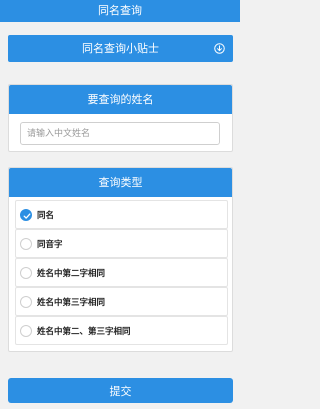 The image size is (320, 409). I want to click on tips-label: 同名查询小贴士, so click(120, 48).